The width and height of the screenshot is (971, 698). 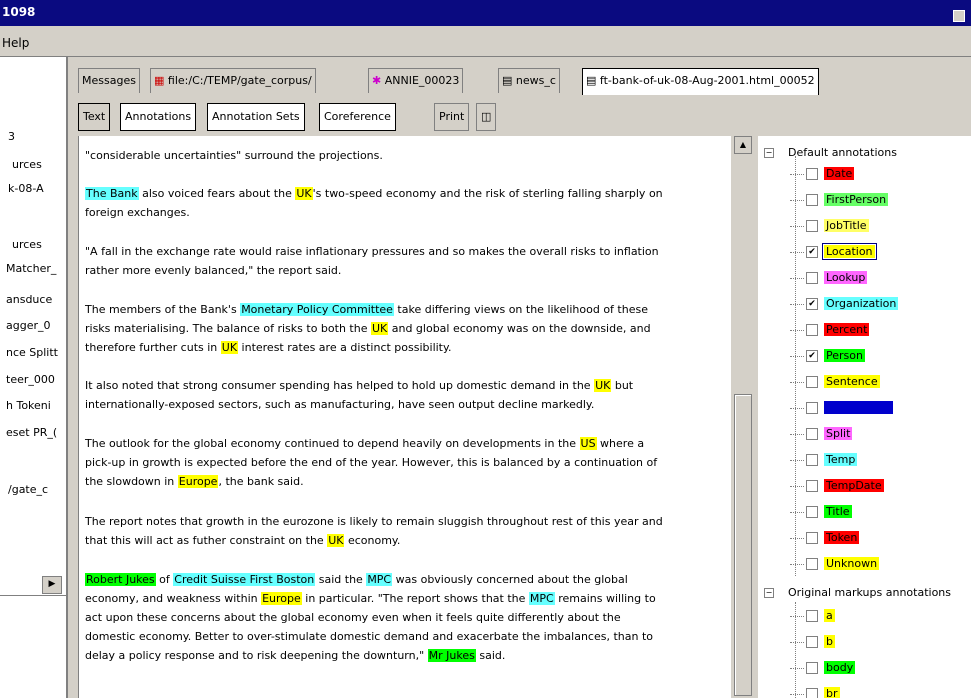 I want to click on person-annotation: Robert Jukes, so click(x=120, y=579).